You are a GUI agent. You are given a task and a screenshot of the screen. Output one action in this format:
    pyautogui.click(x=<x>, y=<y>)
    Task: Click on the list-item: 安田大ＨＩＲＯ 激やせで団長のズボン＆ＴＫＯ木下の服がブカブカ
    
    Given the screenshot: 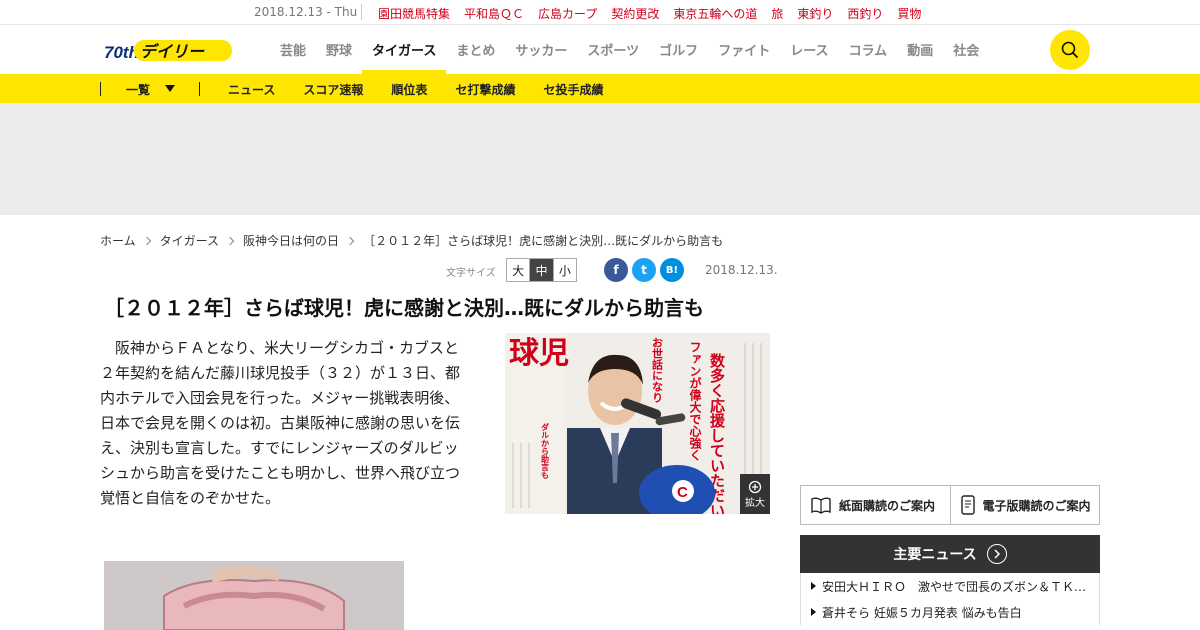 What is the action you would take?
    pyautogui.click(x=950, y=586)
    